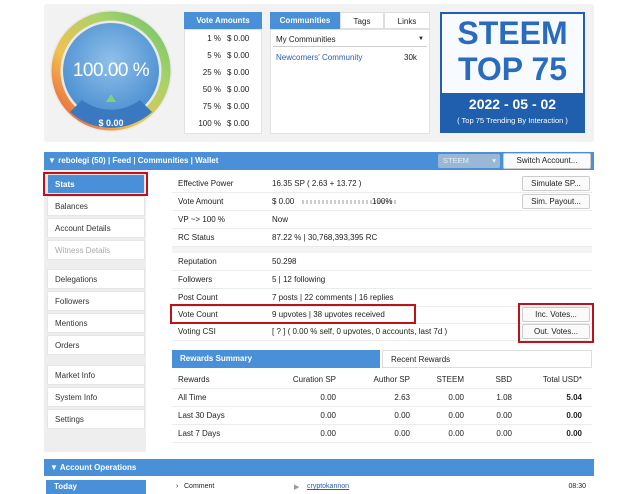 The height and width of the screenshot is (494, 640). Describe the element at coordinates (284, 261) in the screenshot. I see `stat-value: 50.298` at that location.